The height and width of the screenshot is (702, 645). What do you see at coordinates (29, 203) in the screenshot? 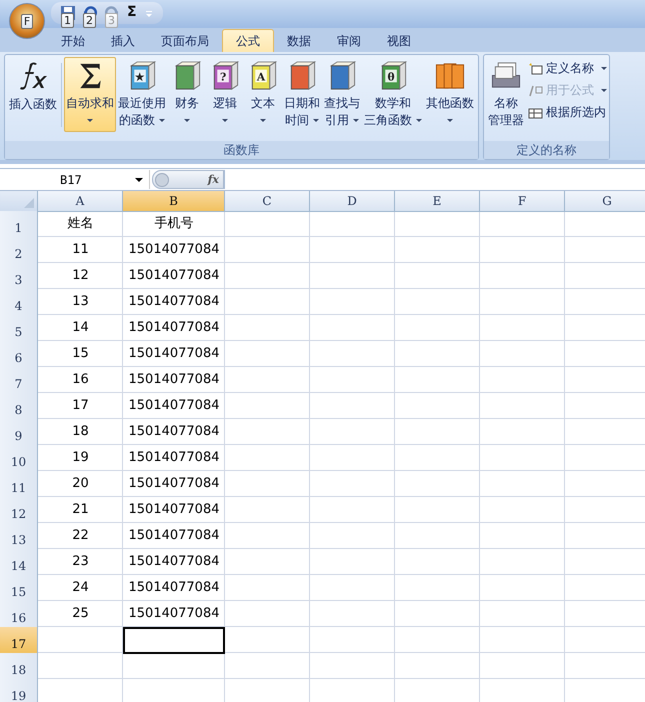
I see `triangle-icon` at bounding box center [29, 203].